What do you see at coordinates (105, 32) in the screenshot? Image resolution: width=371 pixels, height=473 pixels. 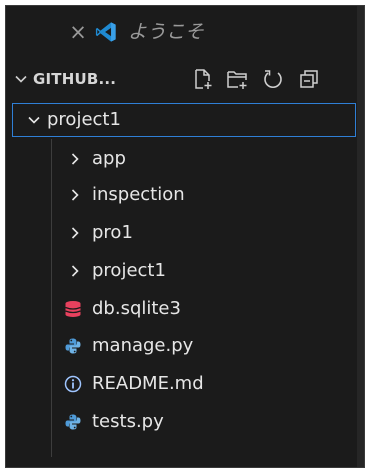 I see `vscode-logo-icon` at bounding box center [105, 32].